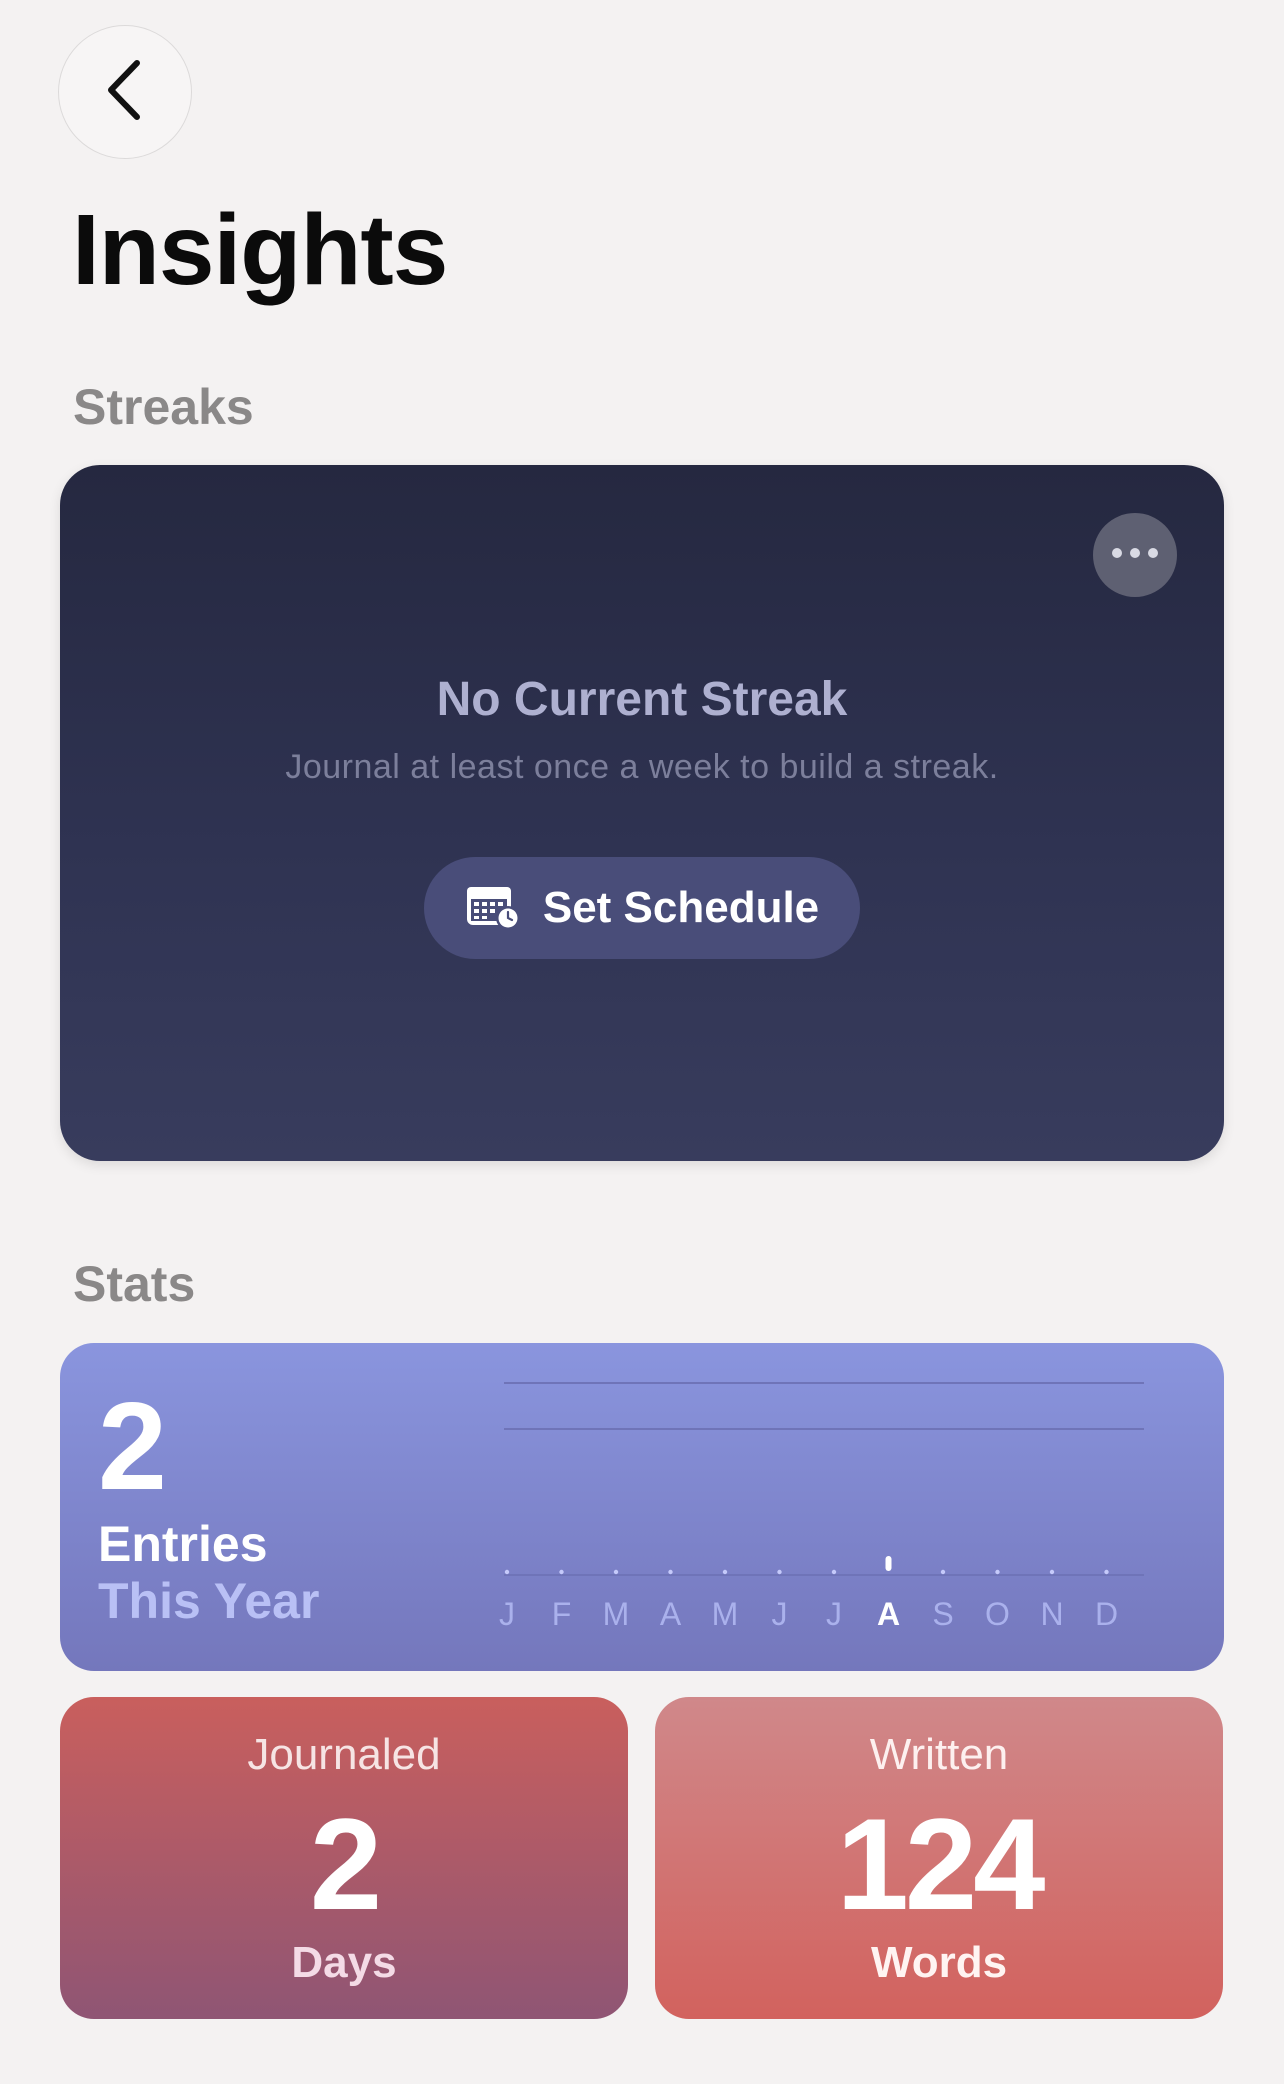 The height and width of the screenshot is (2084, 1284). I want to click on entries-this-year-card: 2 Entries This Year JFMAMJJASOND, so click(642, 1507).